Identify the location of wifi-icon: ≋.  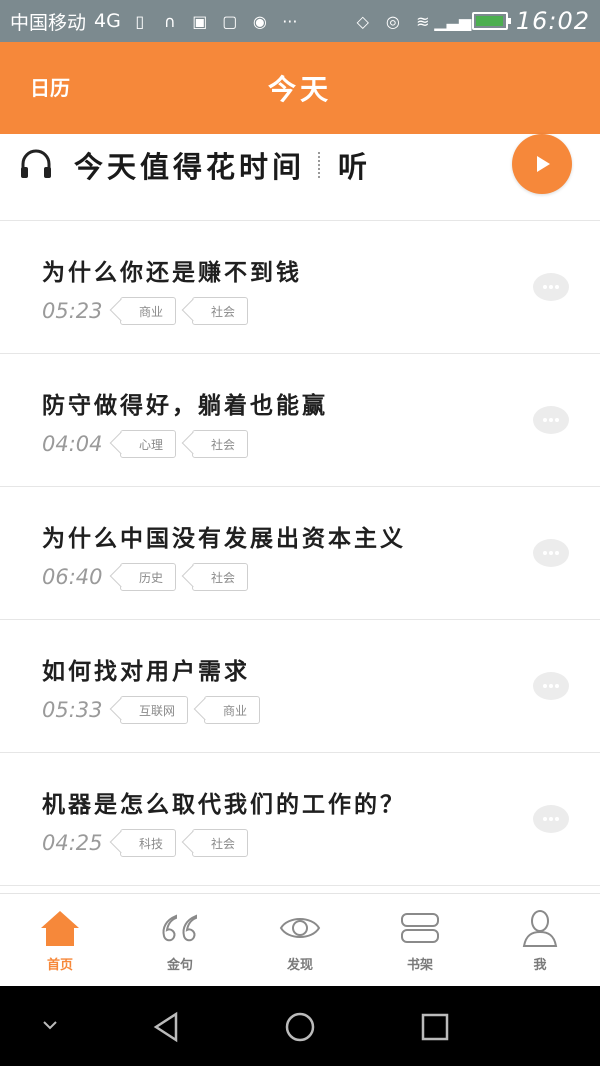
(423, 21).